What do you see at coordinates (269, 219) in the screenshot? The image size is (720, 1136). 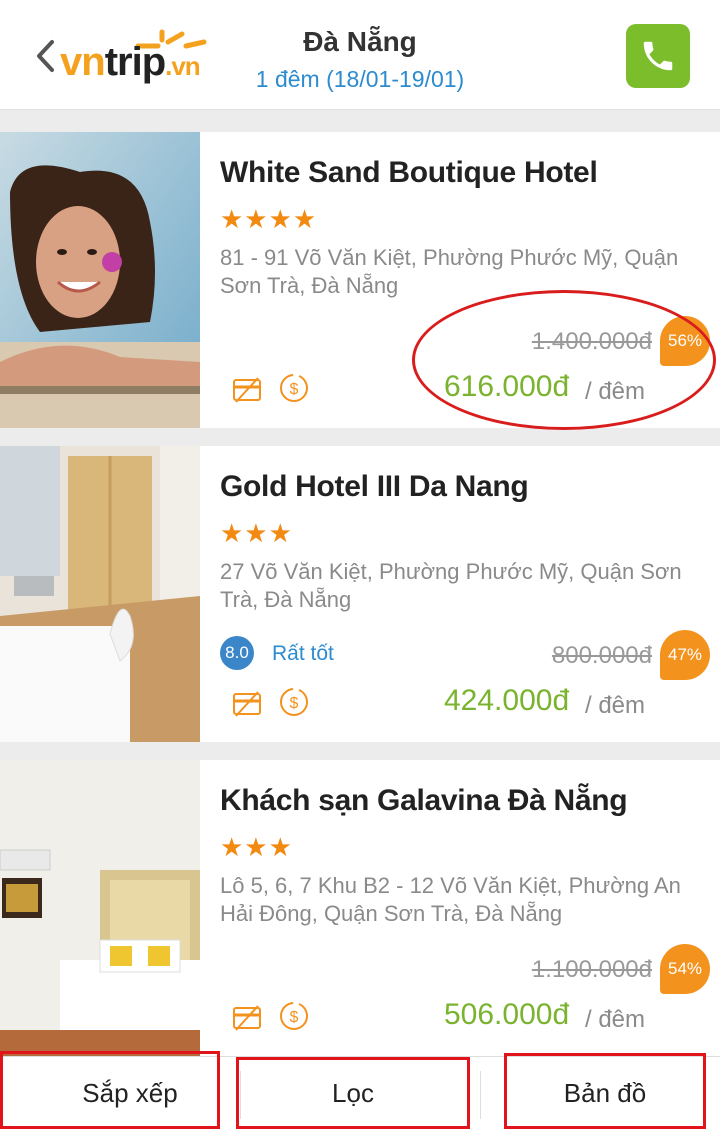 I see `star-rating: ★★★★` at bounding box center [269, 219].